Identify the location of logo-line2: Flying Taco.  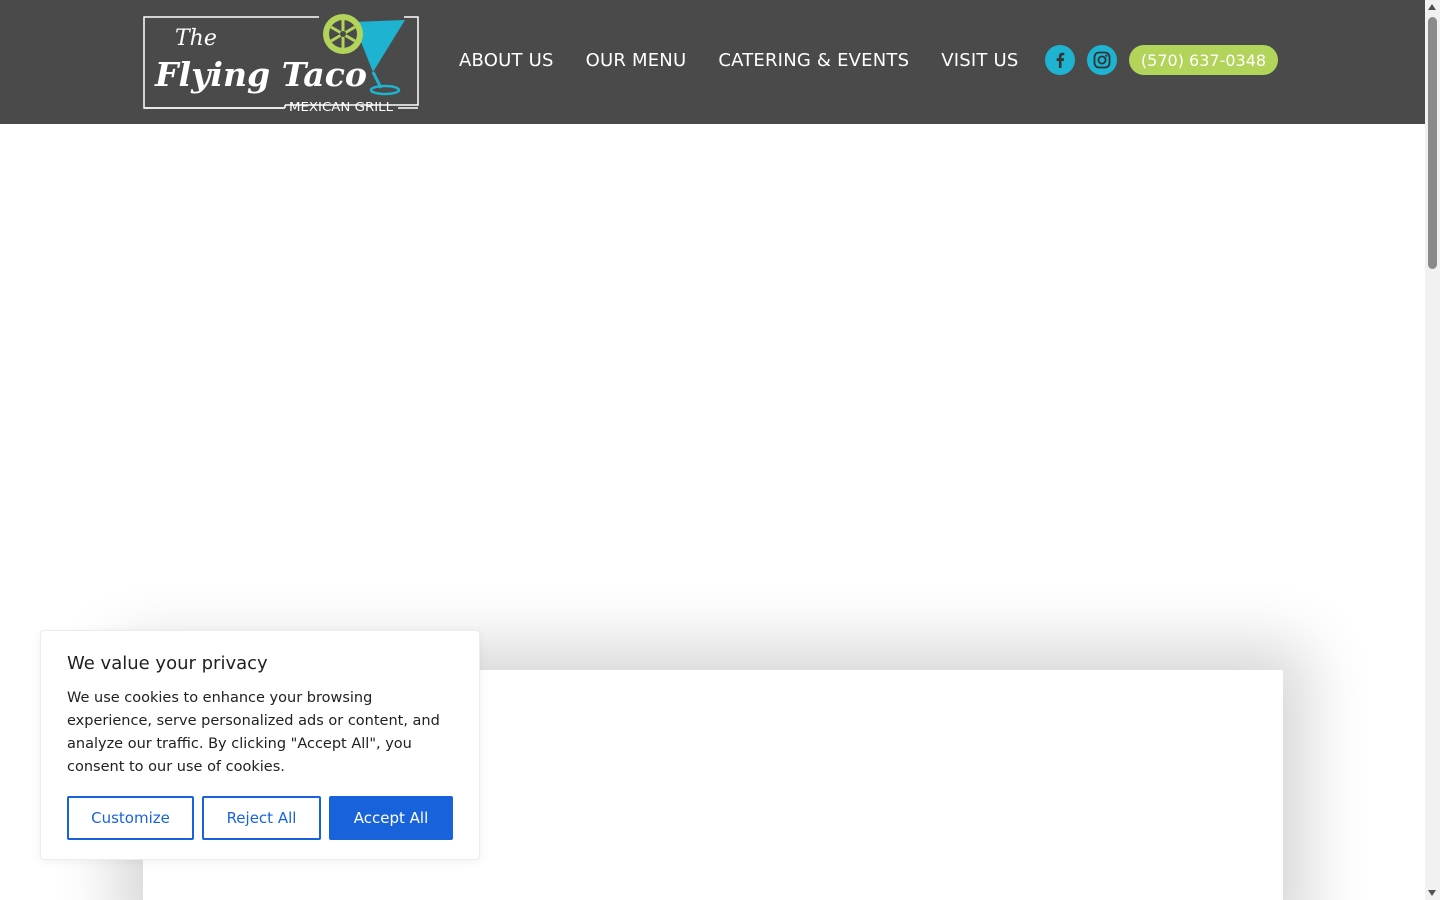
(260, 74).